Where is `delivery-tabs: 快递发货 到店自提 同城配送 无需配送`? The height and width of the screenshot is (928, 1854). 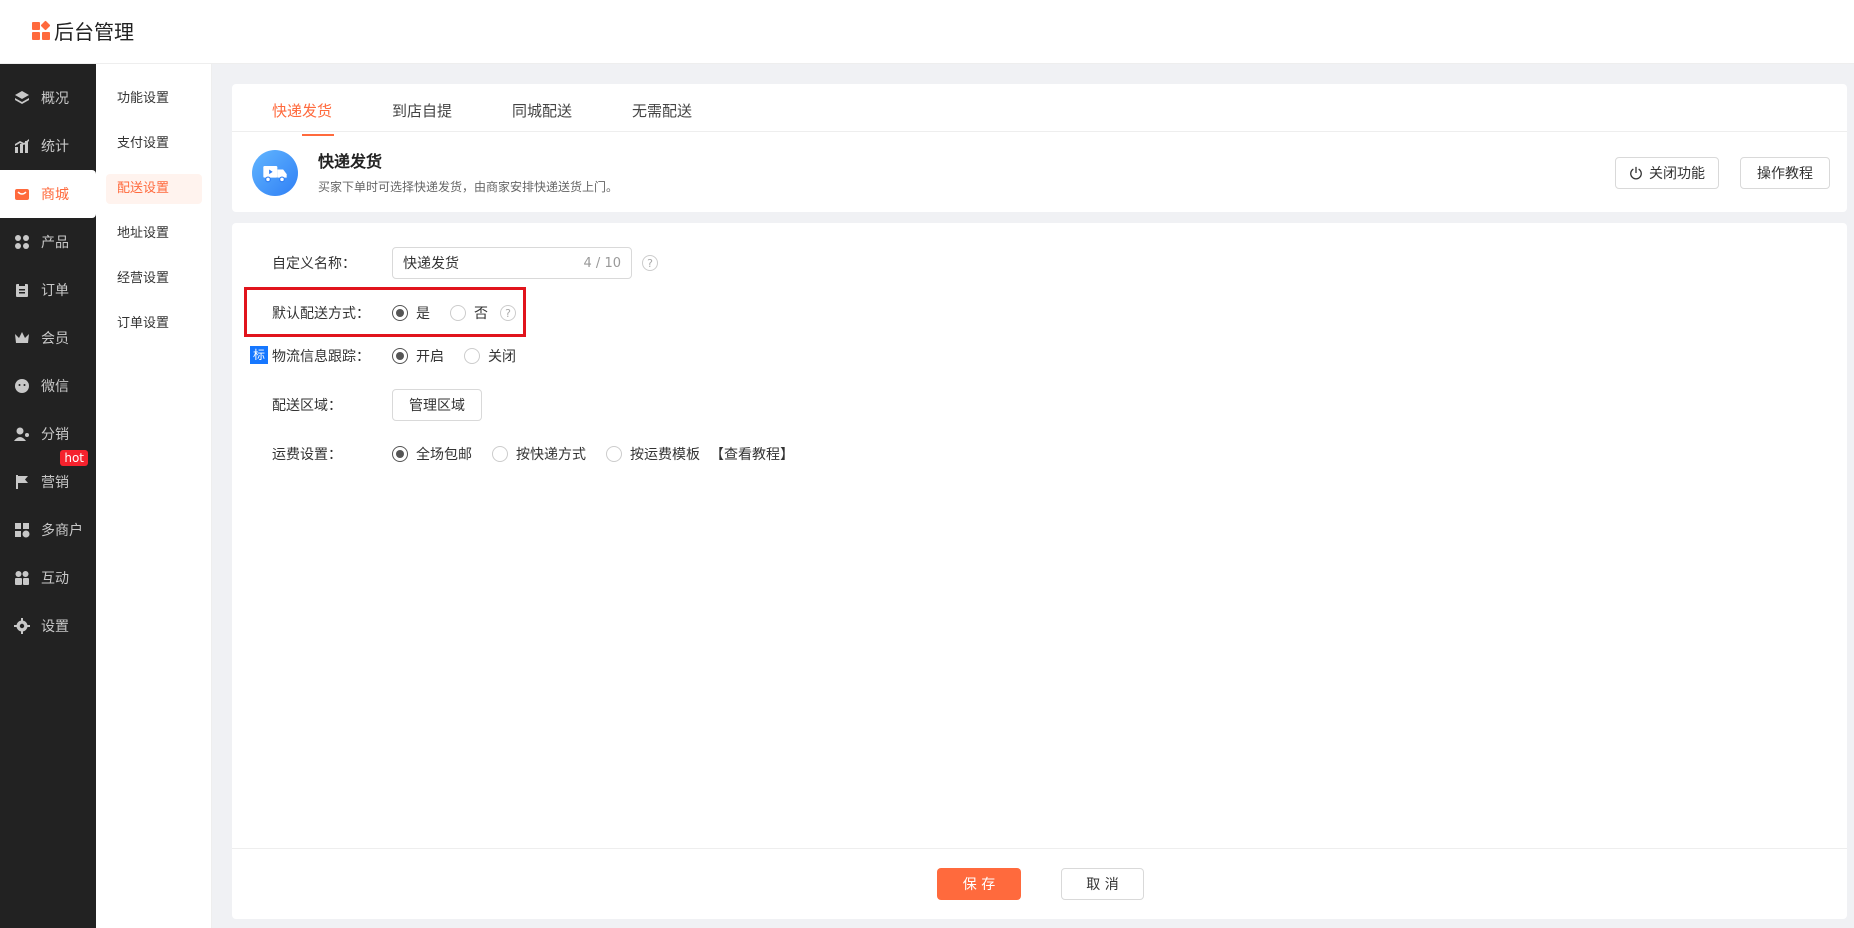
delivery-tabs: 快递发货 到店自提 同城配送 无需配送 is located at coordinates (1039, 110).